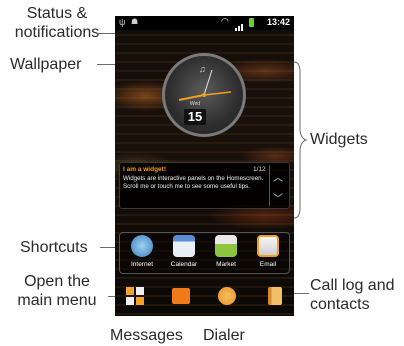  I want to click on shortcut-label: Email, so click(268, 264).